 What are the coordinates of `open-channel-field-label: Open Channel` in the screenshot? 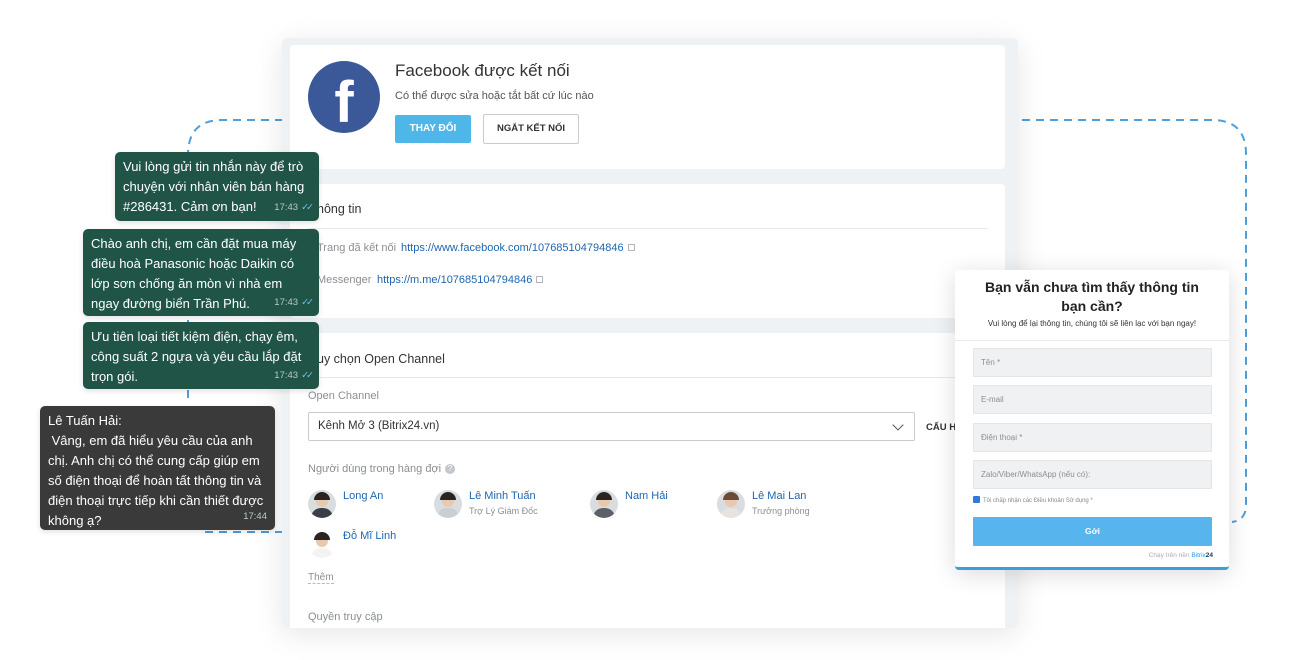 It's located at (343, 396).